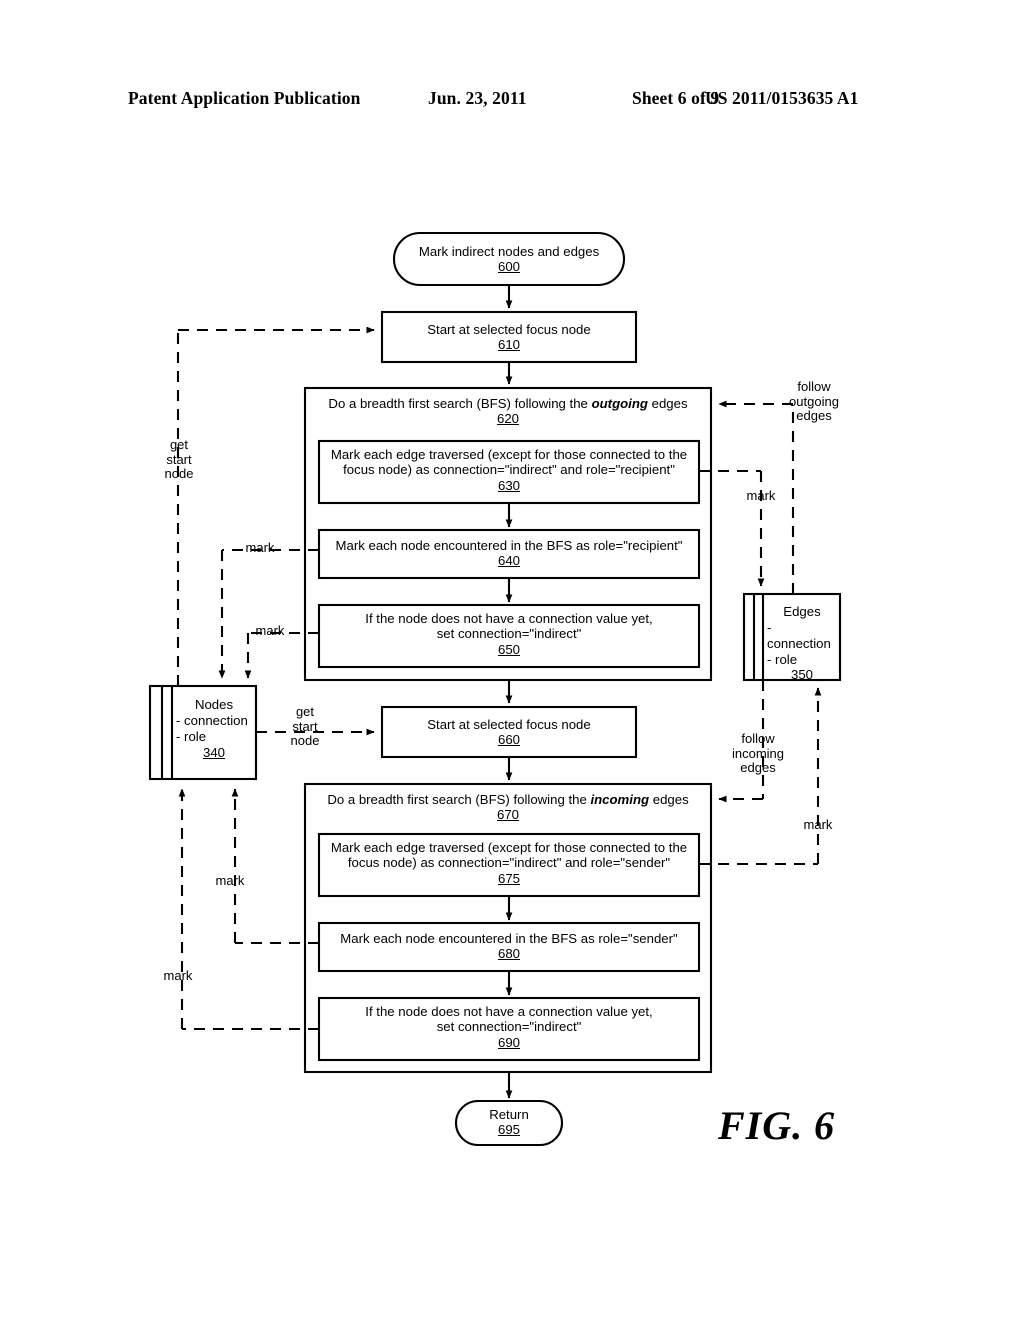  I want to click on terminal-return-text: Return, so click(509, 1114).